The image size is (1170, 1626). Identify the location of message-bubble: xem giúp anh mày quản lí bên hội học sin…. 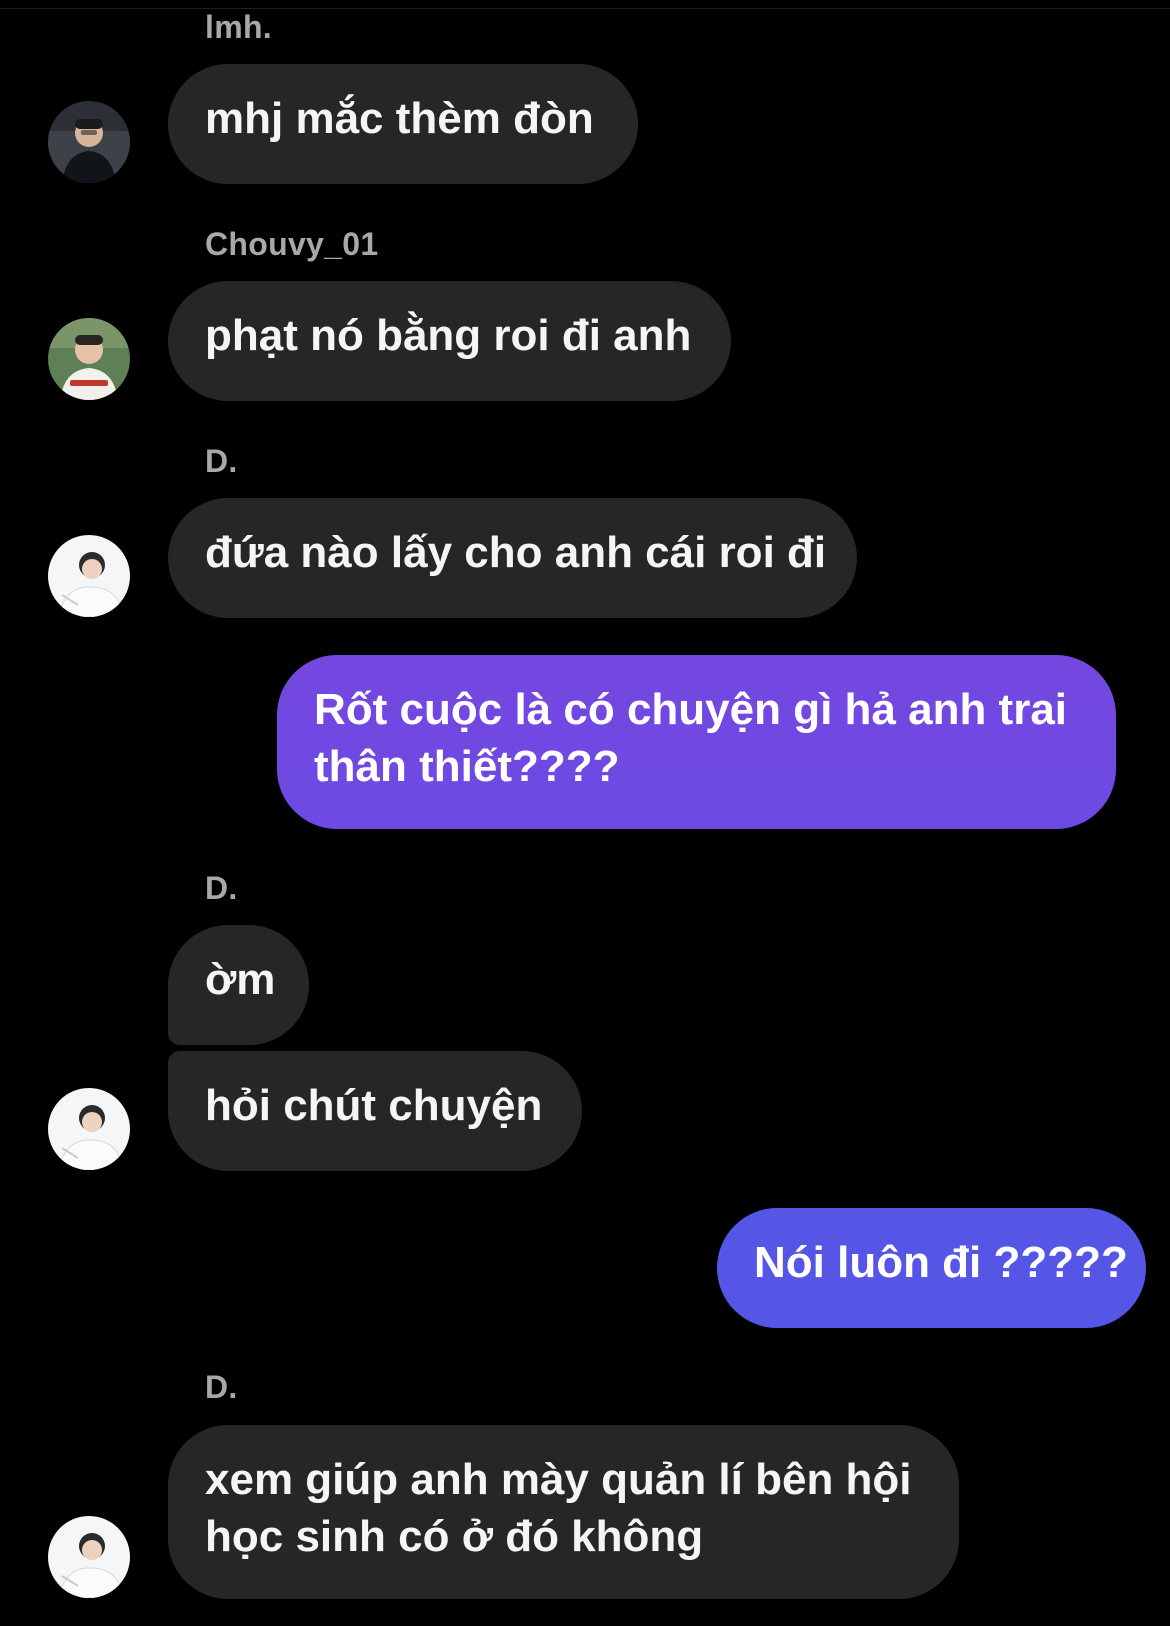
(563, 1512).